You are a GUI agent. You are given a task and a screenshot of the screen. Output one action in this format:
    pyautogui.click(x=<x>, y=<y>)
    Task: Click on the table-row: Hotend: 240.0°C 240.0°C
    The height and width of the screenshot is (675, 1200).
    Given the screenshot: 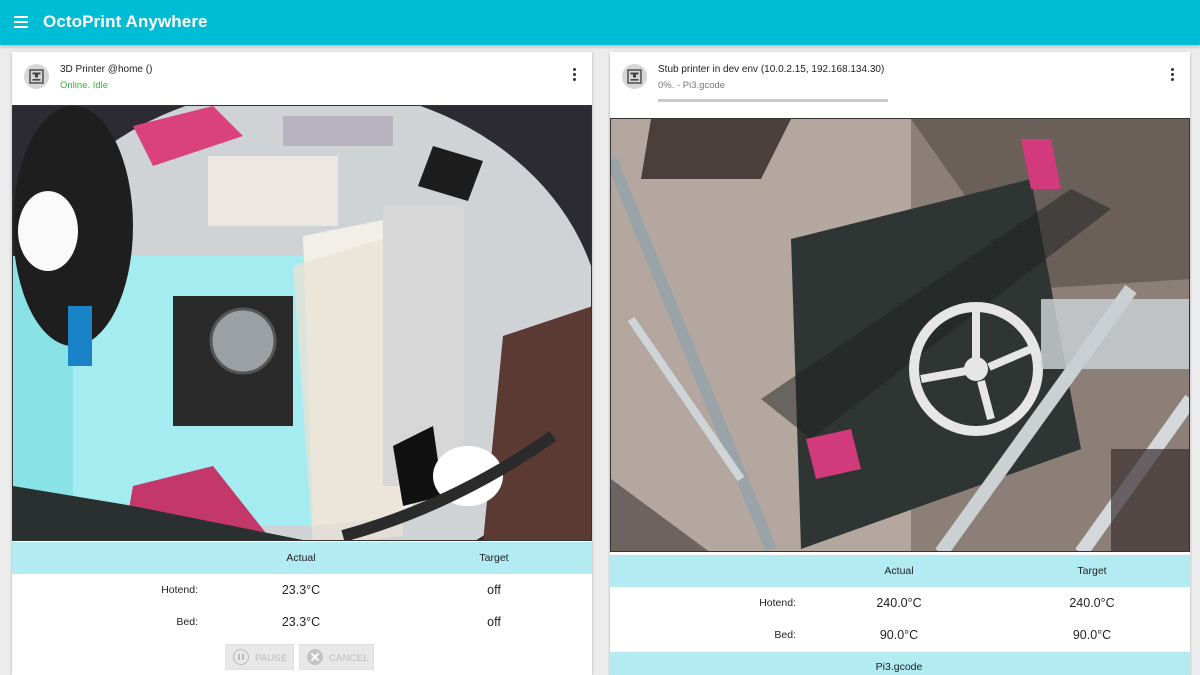 What is the action you would take?
    pyautogui.click(x=900, y=603)
    